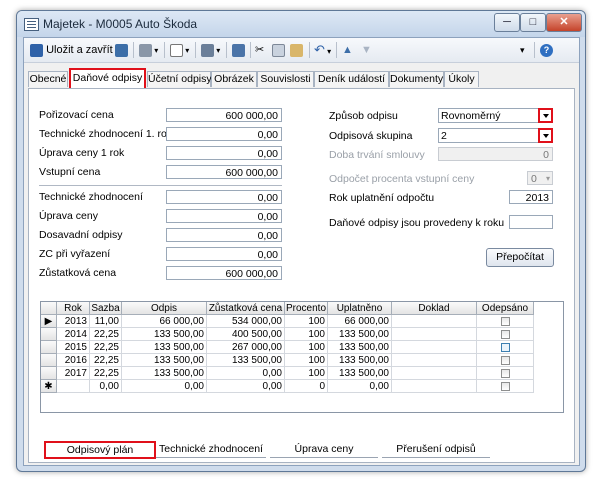  What do you see at coordinates (48, 79) in the screenshot?
I see `tab-obecne: Obecné` at bounding box center [48, 79].